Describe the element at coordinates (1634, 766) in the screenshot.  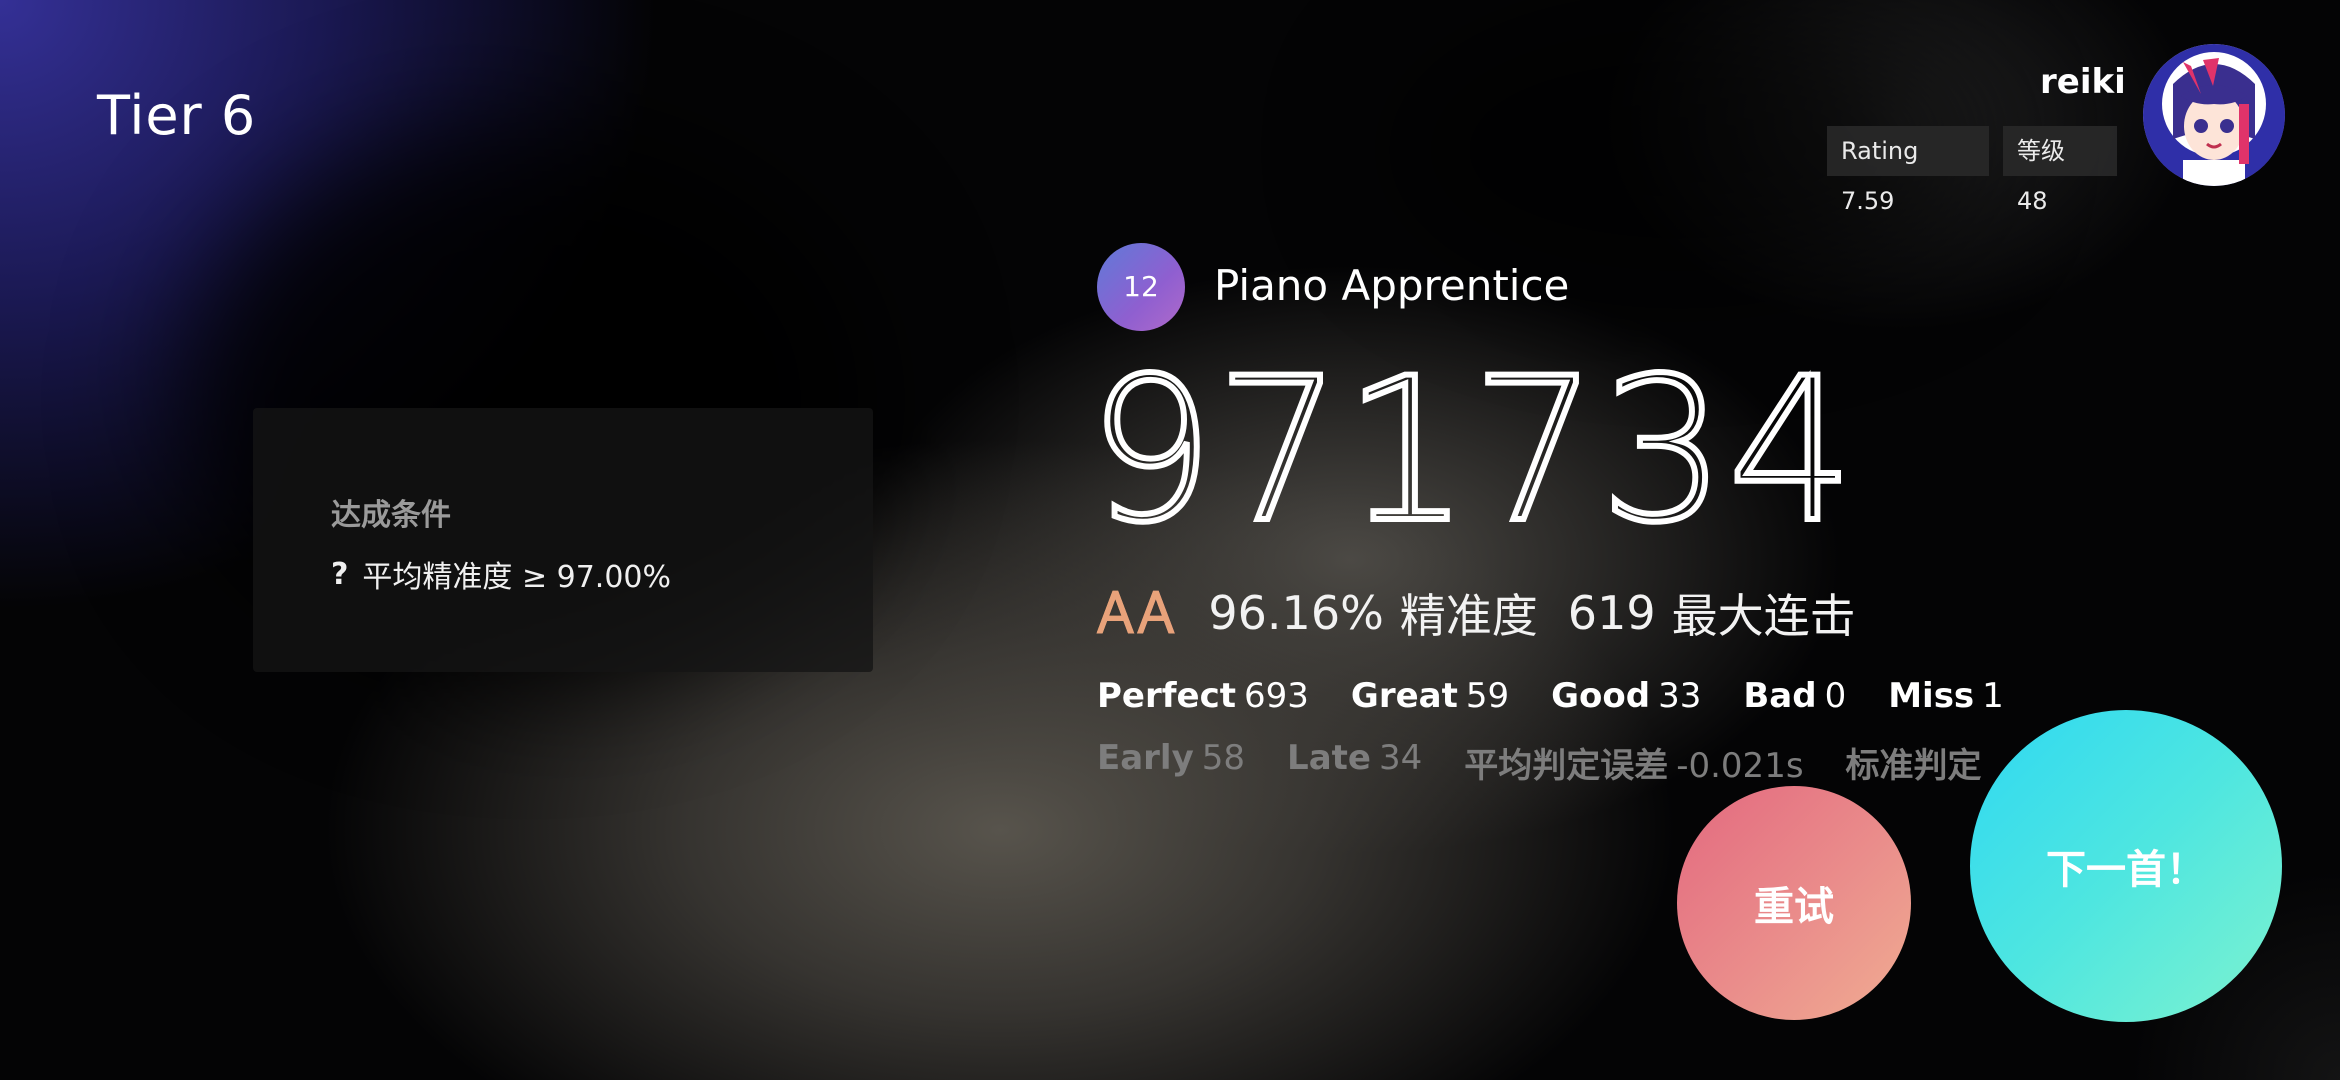
I see `timing-avg-offset: 平均判定误差 -0.021s` at that location.